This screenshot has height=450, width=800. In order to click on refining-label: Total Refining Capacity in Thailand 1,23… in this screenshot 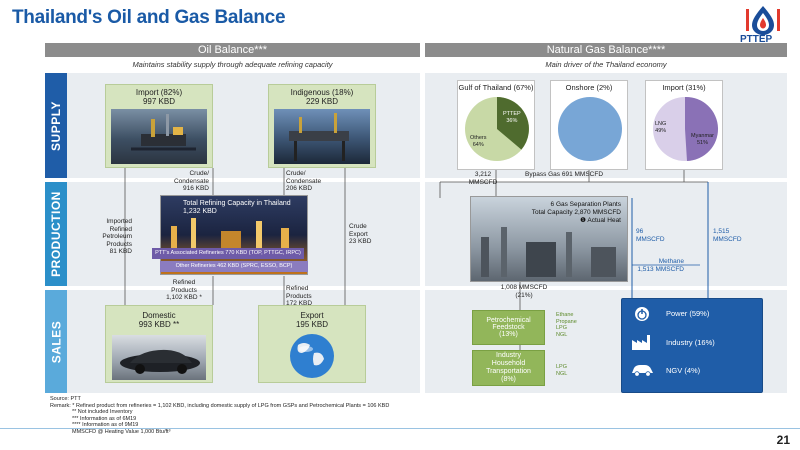, I will do `click(237, 207)`.